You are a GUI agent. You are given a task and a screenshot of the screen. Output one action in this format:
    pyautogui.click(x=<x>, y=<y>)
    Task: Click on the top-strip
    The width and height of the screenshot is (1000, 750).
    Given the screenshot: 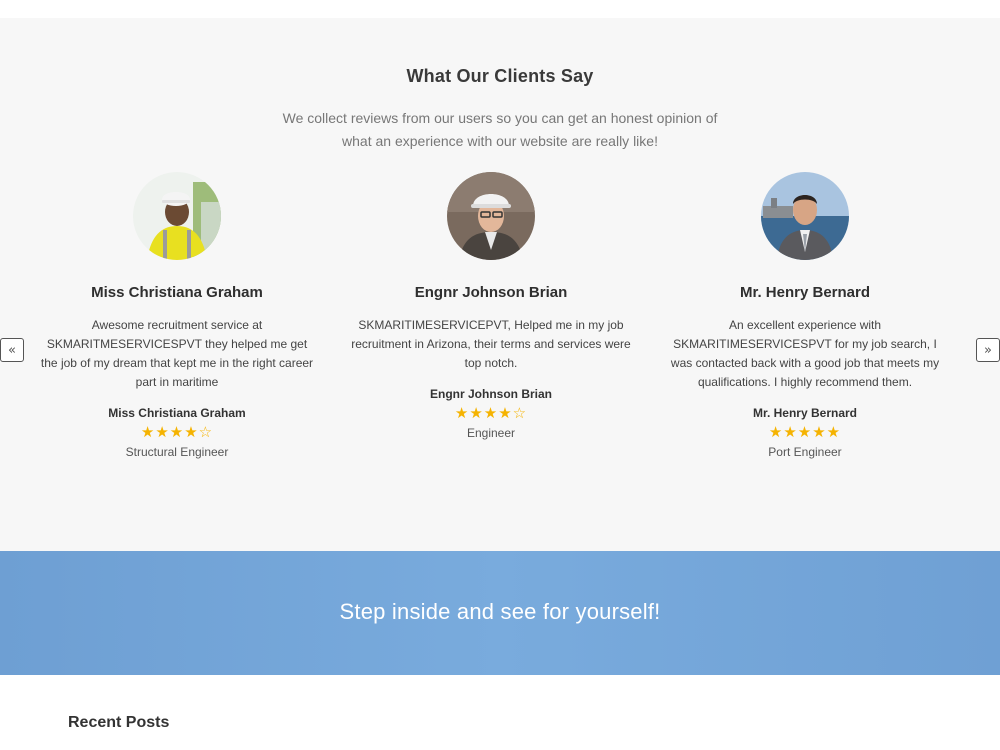 What is the action you would take?
    pyautogui.click(x=500, y=9)
    